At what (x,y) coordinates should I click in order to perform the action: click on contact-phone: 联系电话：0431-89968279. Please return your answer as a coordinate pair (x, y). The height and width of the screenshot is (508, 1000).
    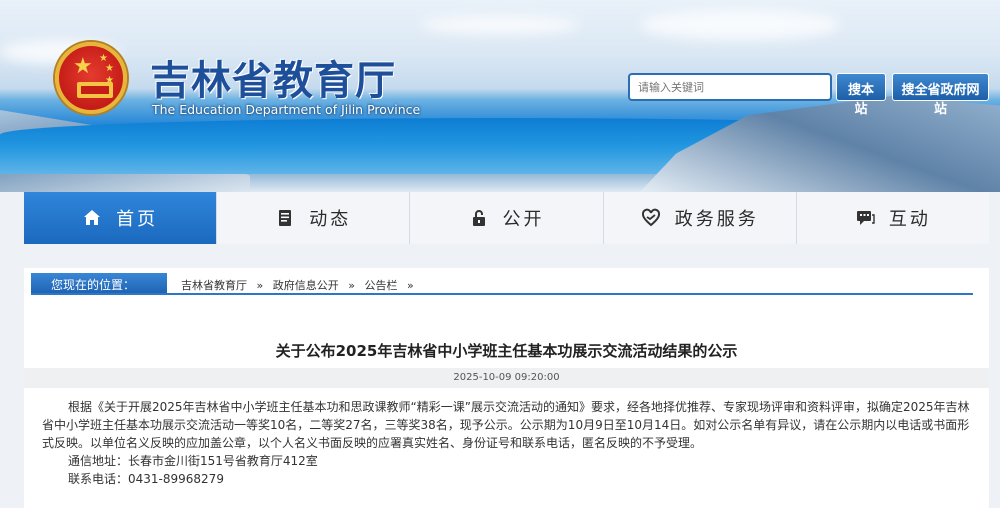
    Looking at the image, I should click on (146, 479).